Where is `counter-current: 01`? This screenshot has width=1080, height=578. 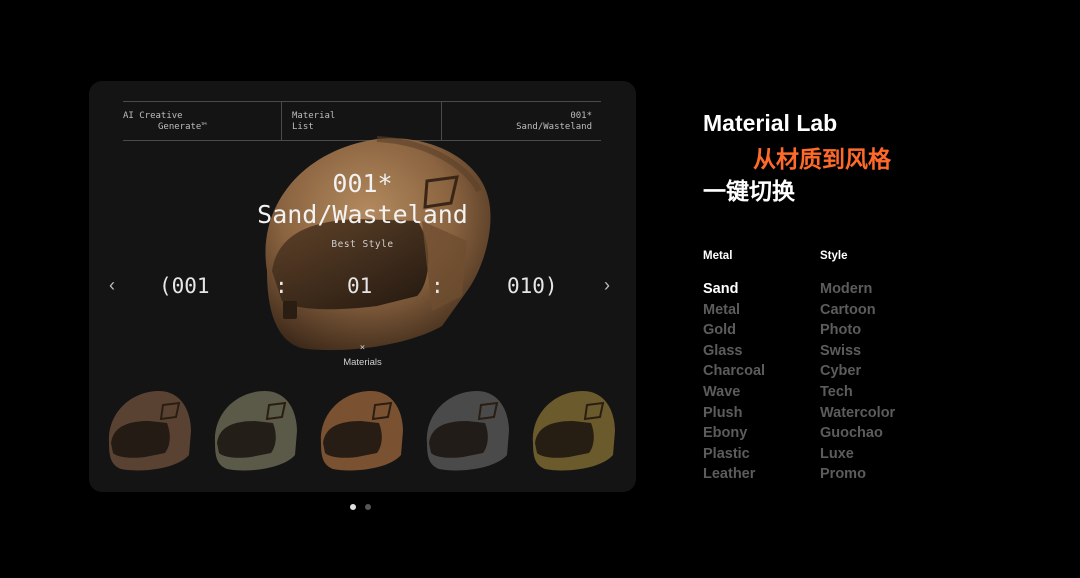
counter-current: 01 is located at coordinates (360, 286).